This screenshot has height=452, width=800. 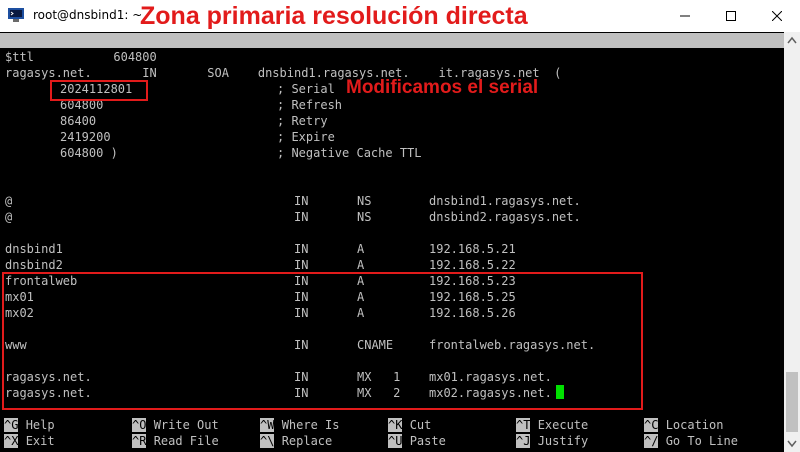 I want to click on expire-comment: ; Expire, so click(x=306, y=137).